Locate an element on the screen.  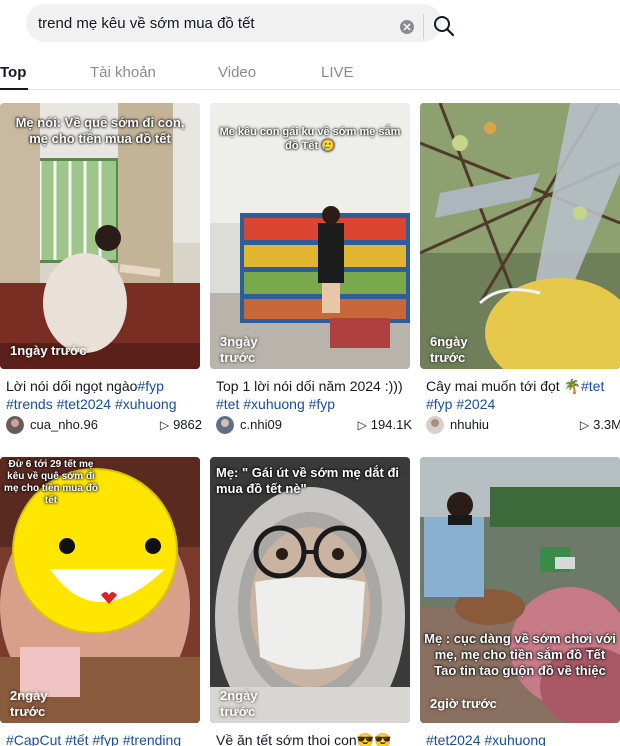
tab-top: Top is located at coordinates (13, 72).